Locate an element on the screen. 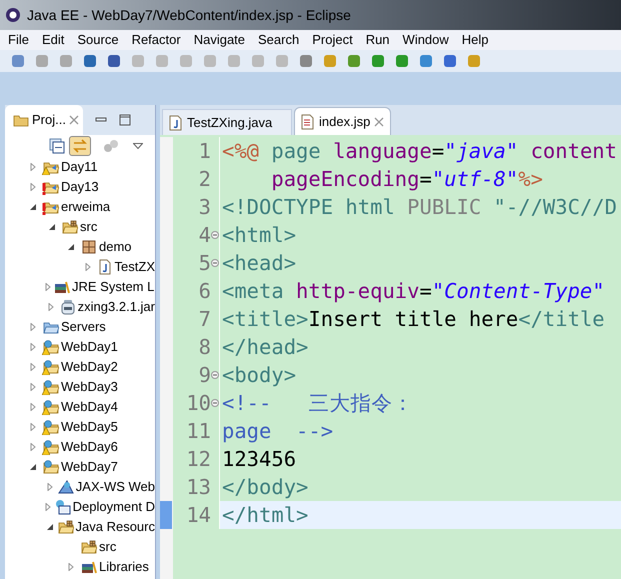 The width and height of the screenshot is (621, 579). menu-item: File is located at coordinates (18, 40).